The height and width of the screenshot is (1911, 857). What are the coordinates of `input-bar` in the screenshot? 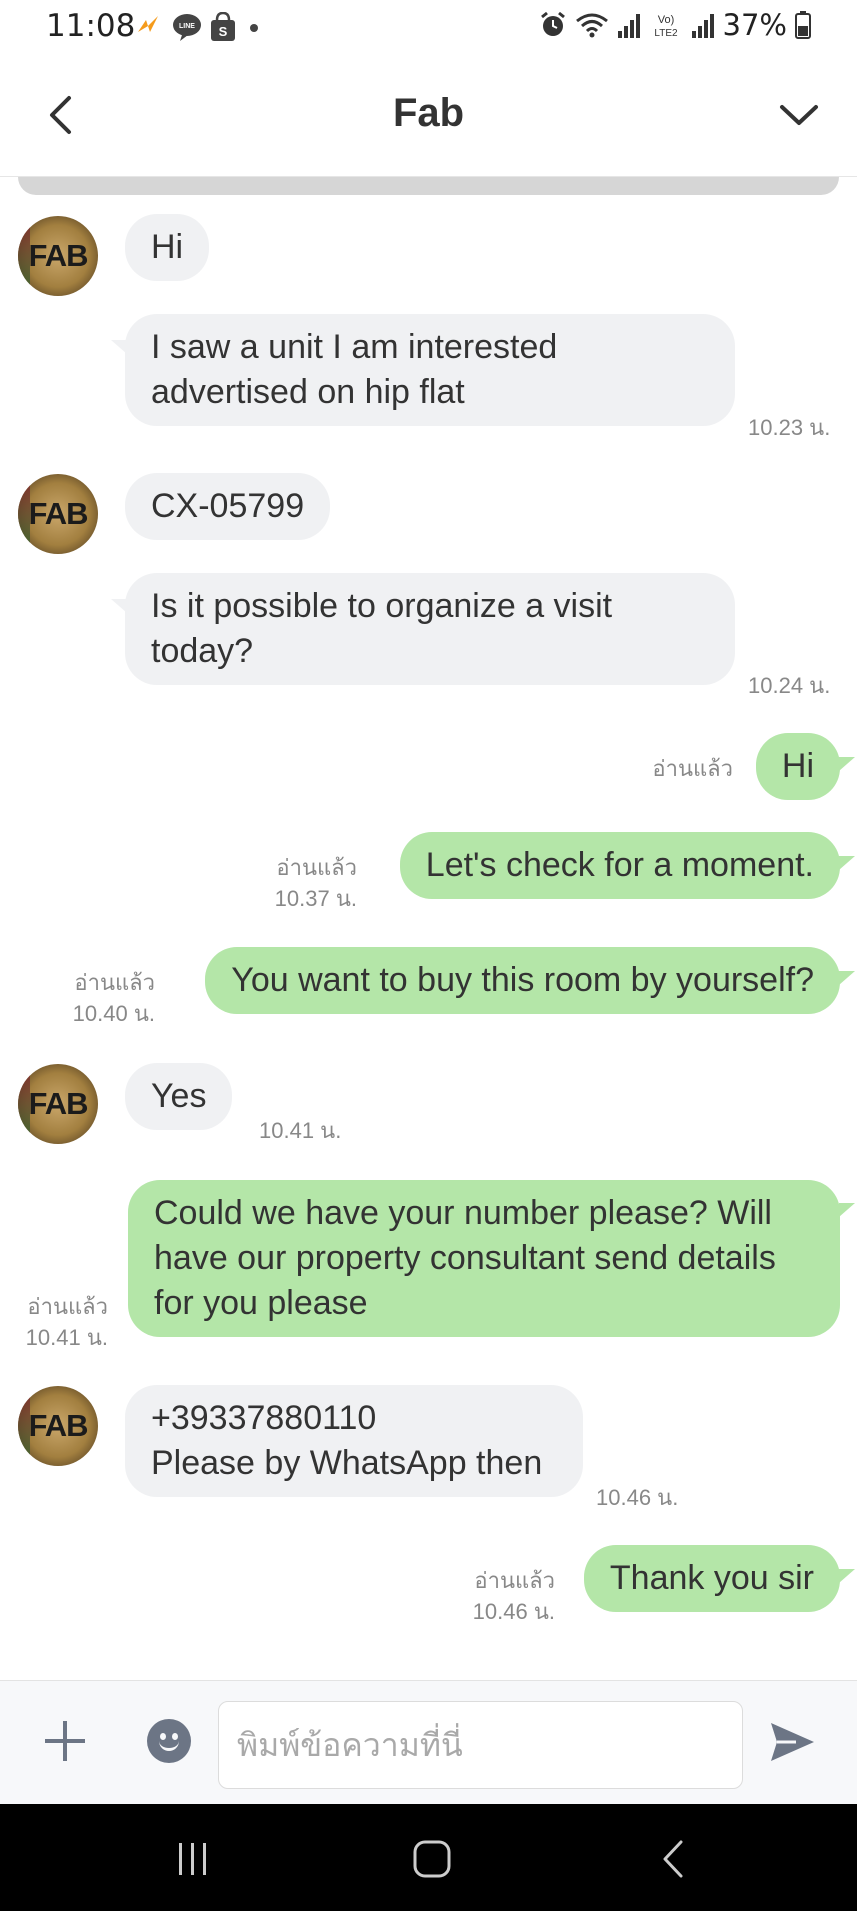 It's located at (428, 1742).